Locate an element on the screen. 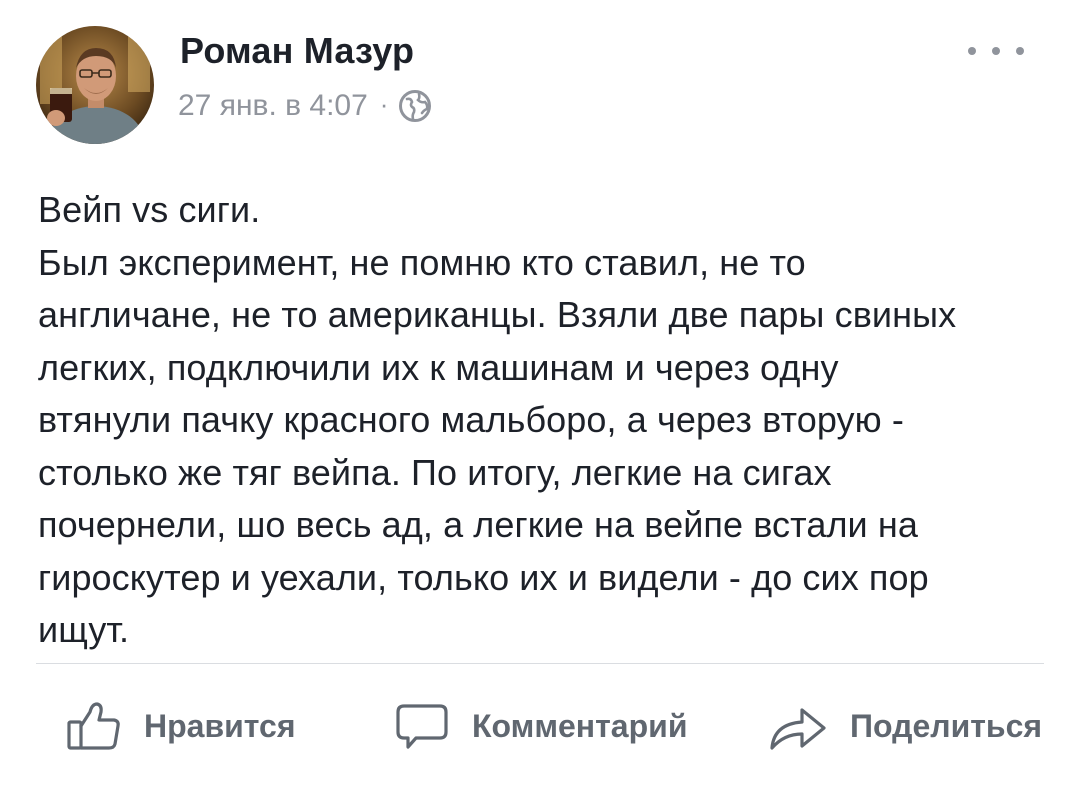 The image size is (1080, 800). like-button: Нравится is located at coordinates (181, 726).